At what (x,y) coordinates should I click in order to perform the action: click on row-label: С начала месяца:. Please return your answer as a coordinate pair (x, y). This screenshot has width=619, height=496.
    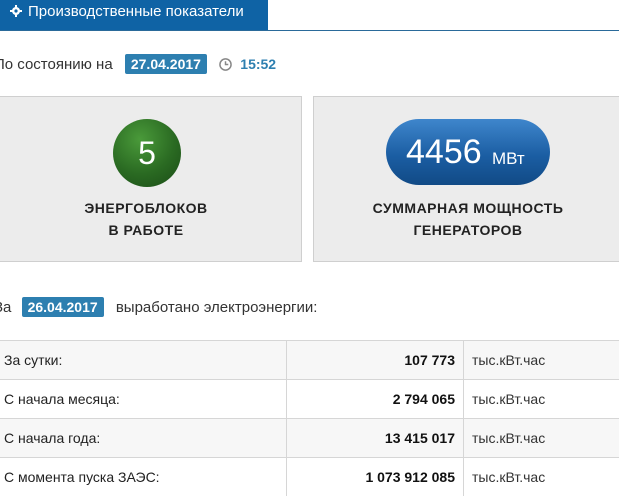
    Looking at the image, I should click on (143, 399).